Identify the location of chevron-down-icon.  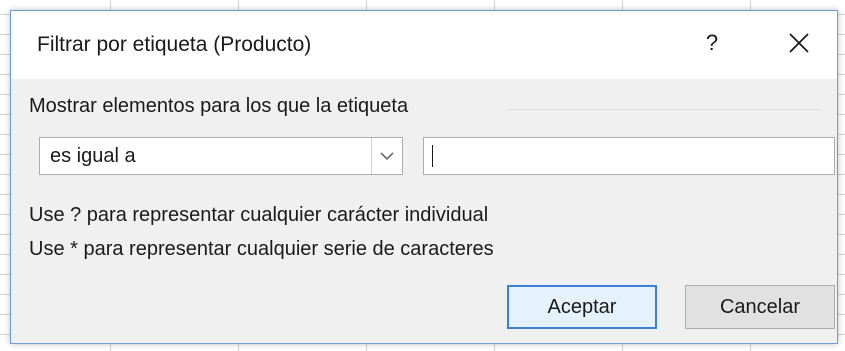
(387, 156).